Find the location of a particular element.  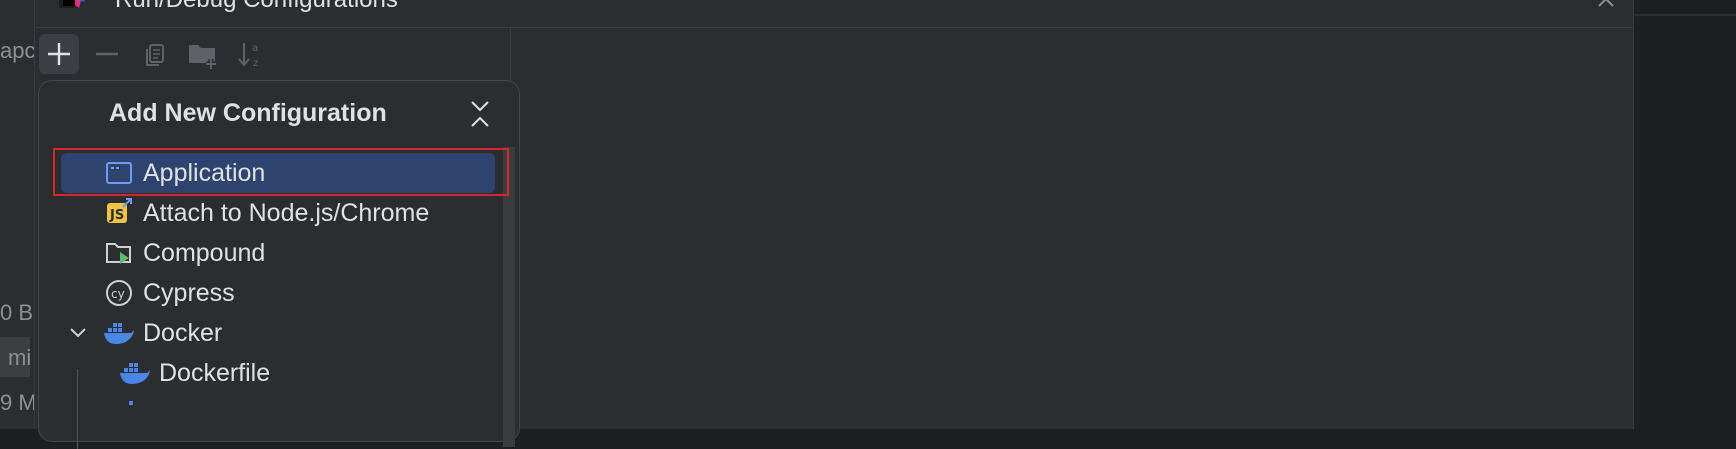

svg-text: cy is located at coordinates (118, 294).